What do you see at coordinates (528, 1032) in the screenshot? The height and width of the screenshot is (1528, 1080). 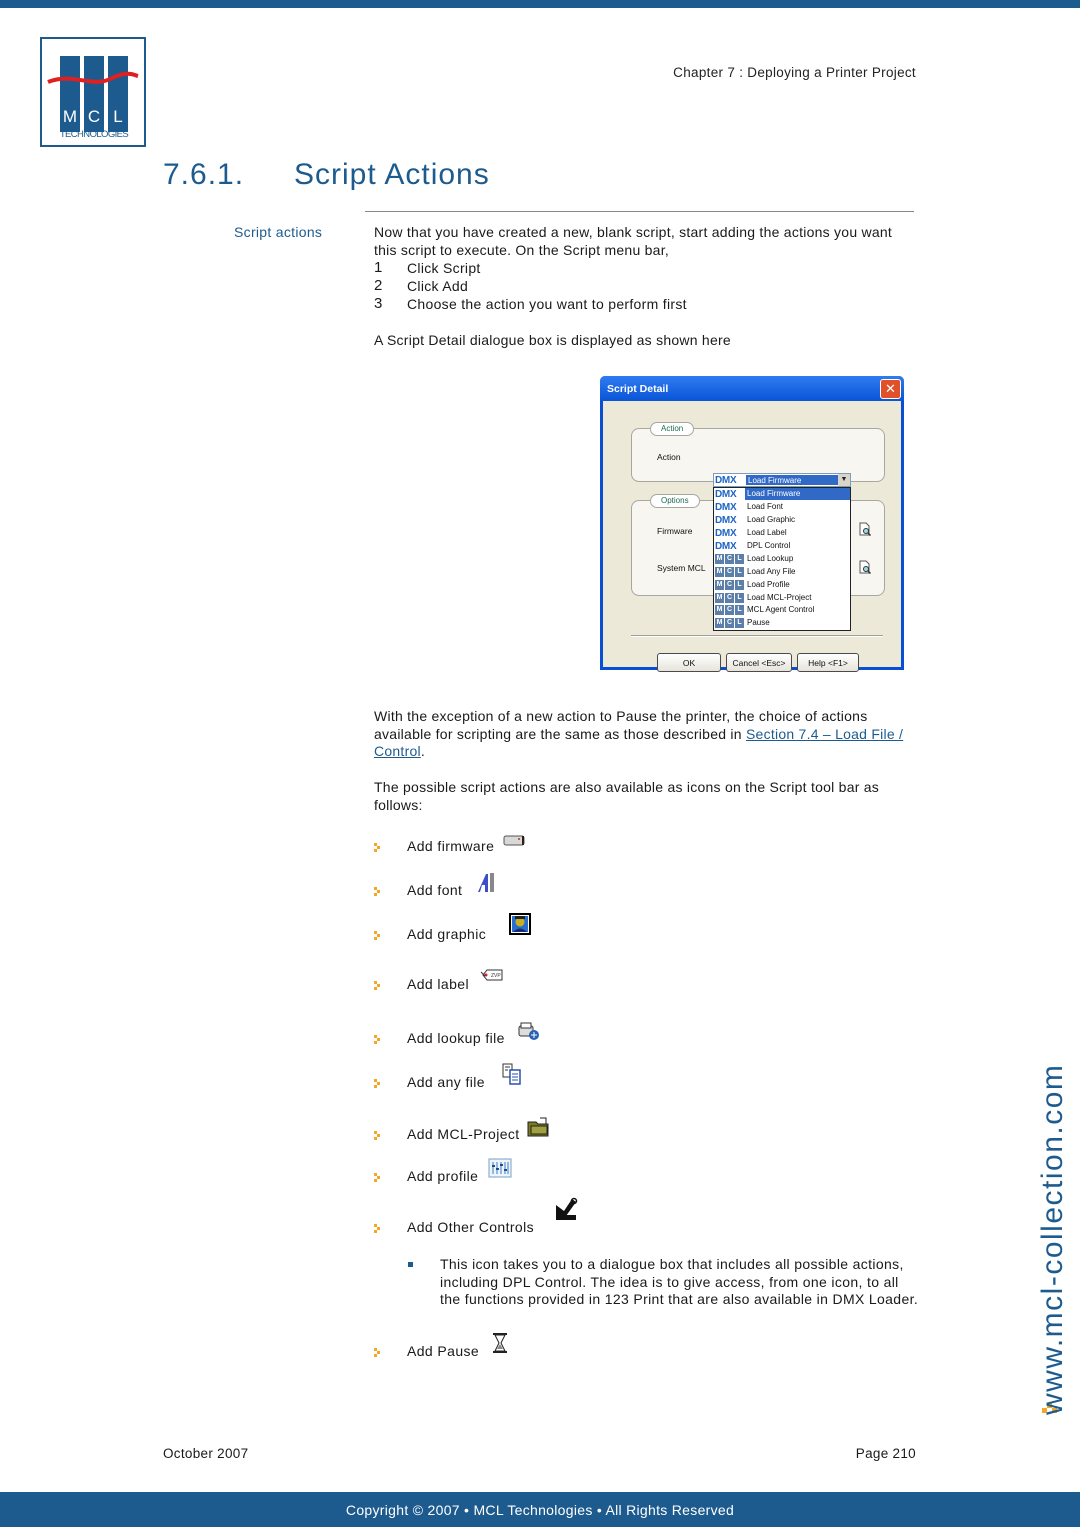 I see `lookup-file-icon` at bounding box center [528, 1032].